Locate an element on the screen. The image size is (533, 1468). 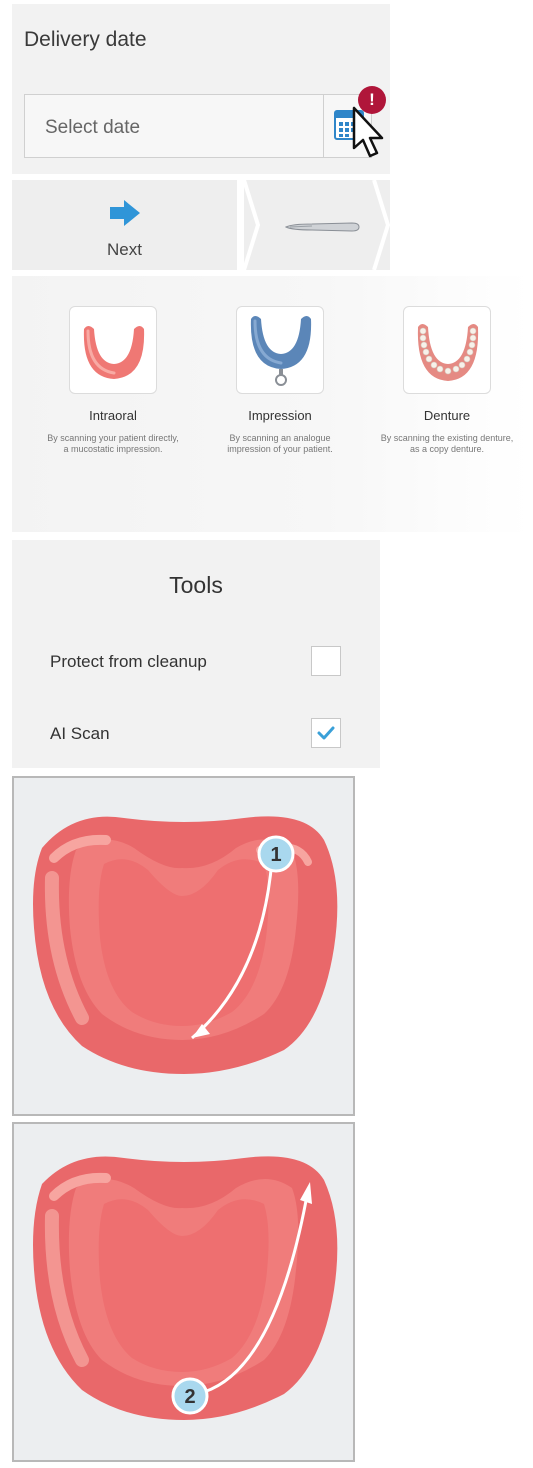
scanner-step-button is located at coordinates (317, 225).